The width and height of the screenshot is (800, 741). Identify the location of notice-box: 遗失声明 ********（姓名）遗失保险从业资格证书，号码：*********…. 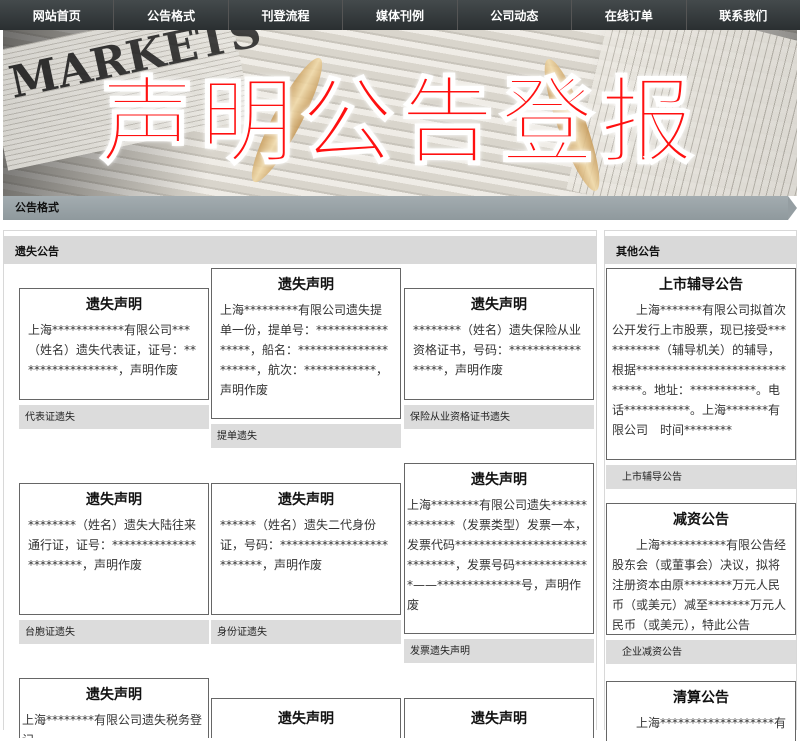
(499, 344).